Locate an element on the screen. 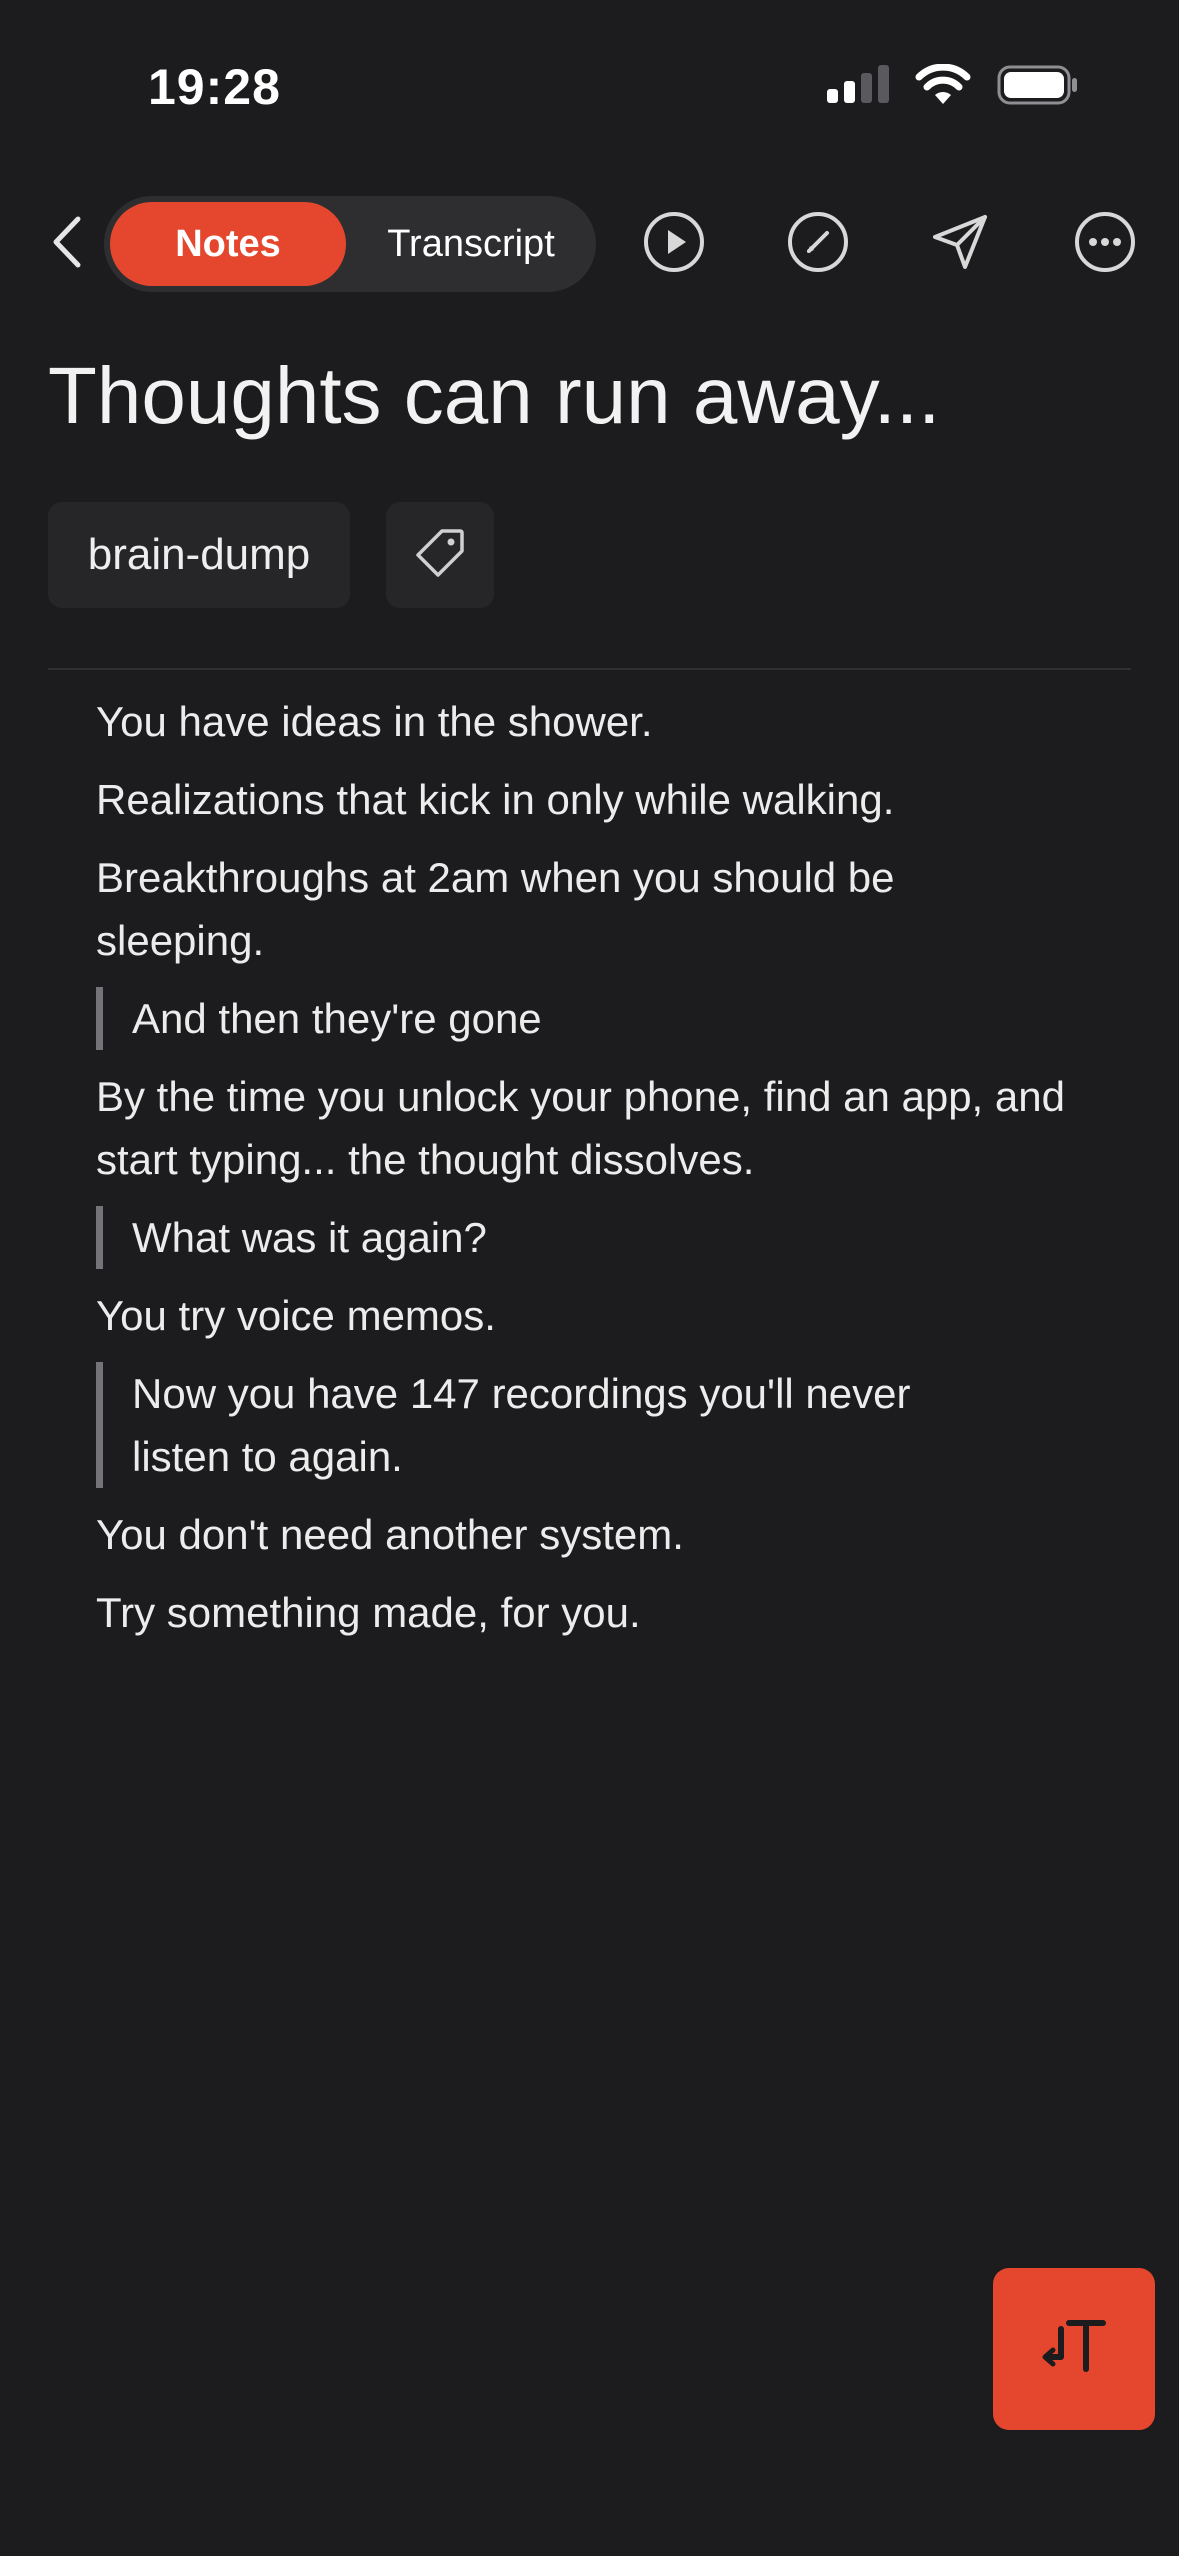 The height and width of the screenshot is (2556, 1179). play-icon is located at coordinates (674, 244).